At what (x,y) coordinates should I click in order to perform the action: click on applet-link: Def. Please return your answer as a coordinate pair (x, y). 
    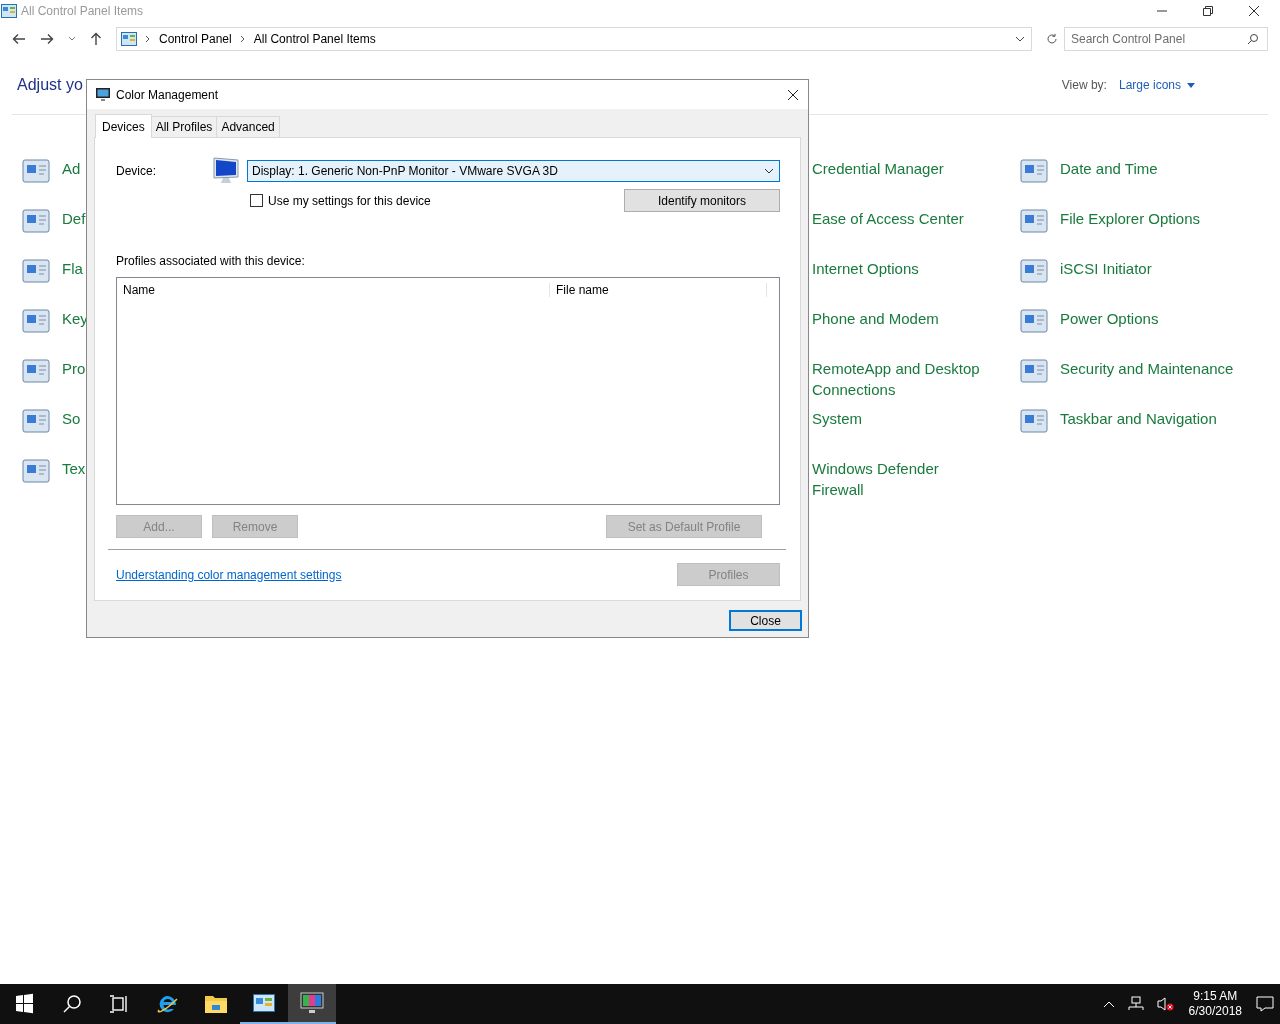
    Looking at the image, I should click on (74, 218).